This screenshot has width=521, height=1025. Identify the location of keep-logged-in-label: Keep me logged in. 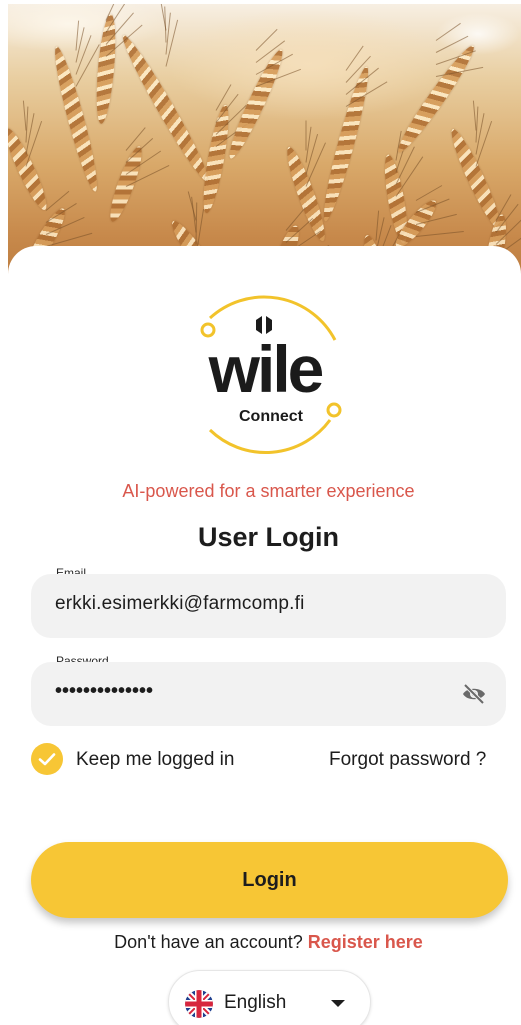
(155, 760).